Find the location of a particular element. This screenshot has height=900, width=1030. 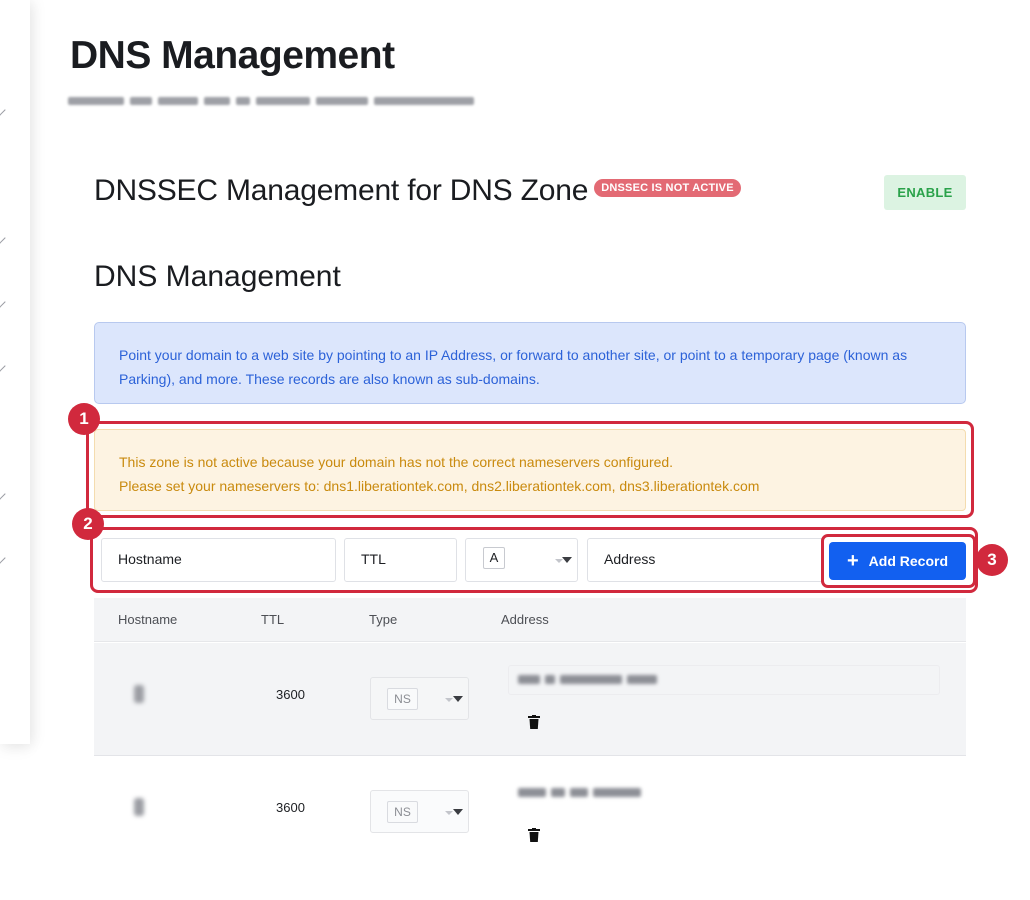

add-record-button: + Add Record is located at coordinates (897, 561).